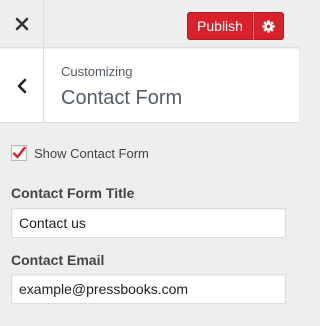  I want to click on page-title: Contact Form, so click(122, 98).